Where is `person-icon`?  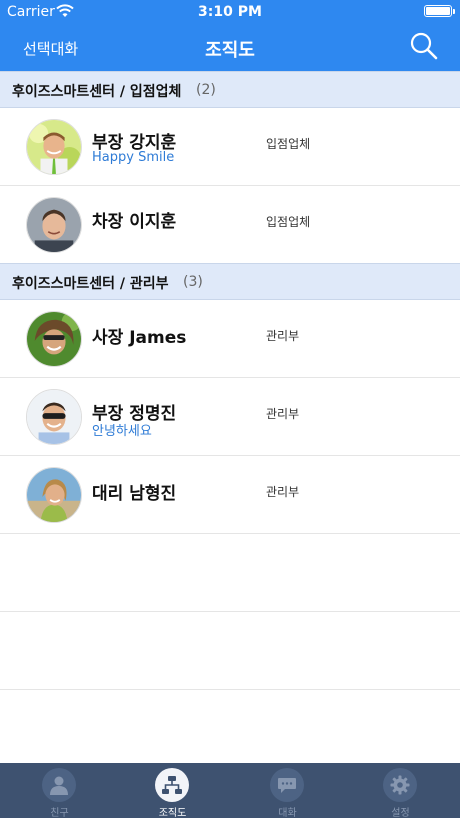
person-icon is located at coordinates (59, 785).